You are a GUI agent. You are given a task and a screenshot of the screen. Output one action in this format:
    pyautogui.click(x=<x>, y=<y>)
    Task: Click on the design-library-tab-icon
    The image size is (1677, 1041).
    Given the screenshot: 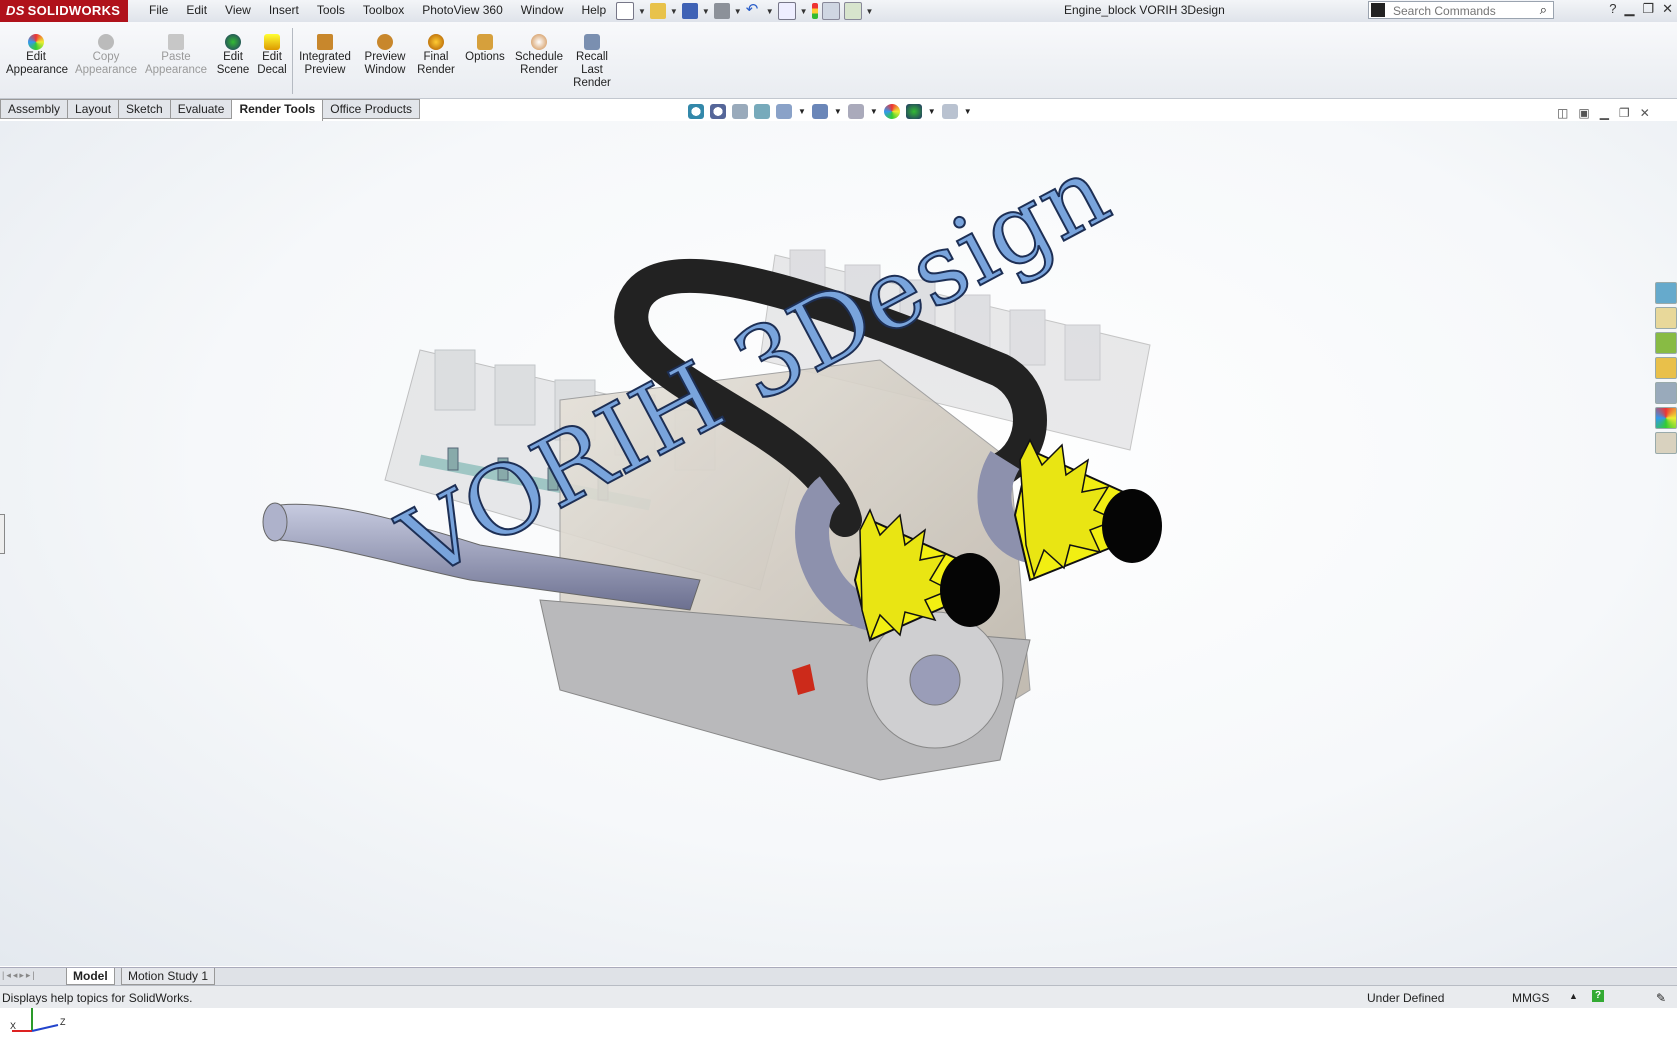 What is the action you would take?
    pyautogui.click(x=1666, y=343)
    